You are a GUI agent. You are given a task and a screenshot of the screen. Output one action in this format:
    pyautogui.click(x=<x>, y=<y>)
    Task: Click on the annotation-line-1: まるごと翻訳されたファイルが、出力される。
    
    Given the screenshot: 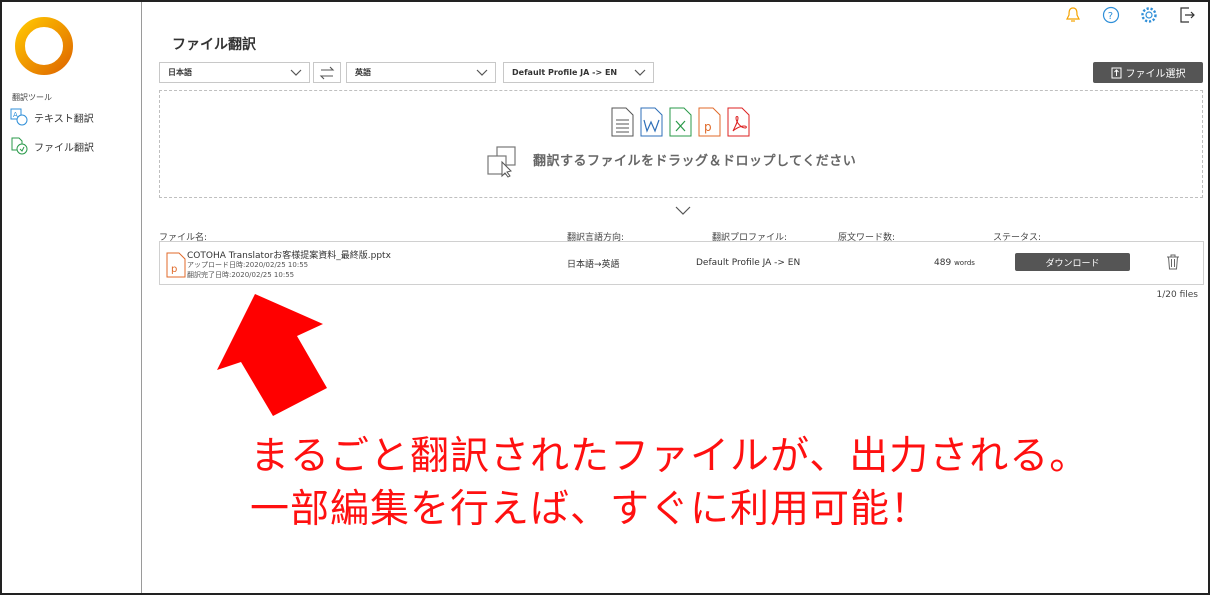 What is the action you would take?
    pyautogui.click(x=670, y=456)
    